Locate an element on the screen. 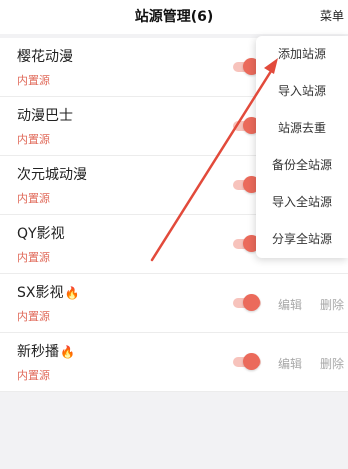 The image size is (348, 469). top-bar: 站源管理(6) 菜单 is located at coordinates (174, 17).